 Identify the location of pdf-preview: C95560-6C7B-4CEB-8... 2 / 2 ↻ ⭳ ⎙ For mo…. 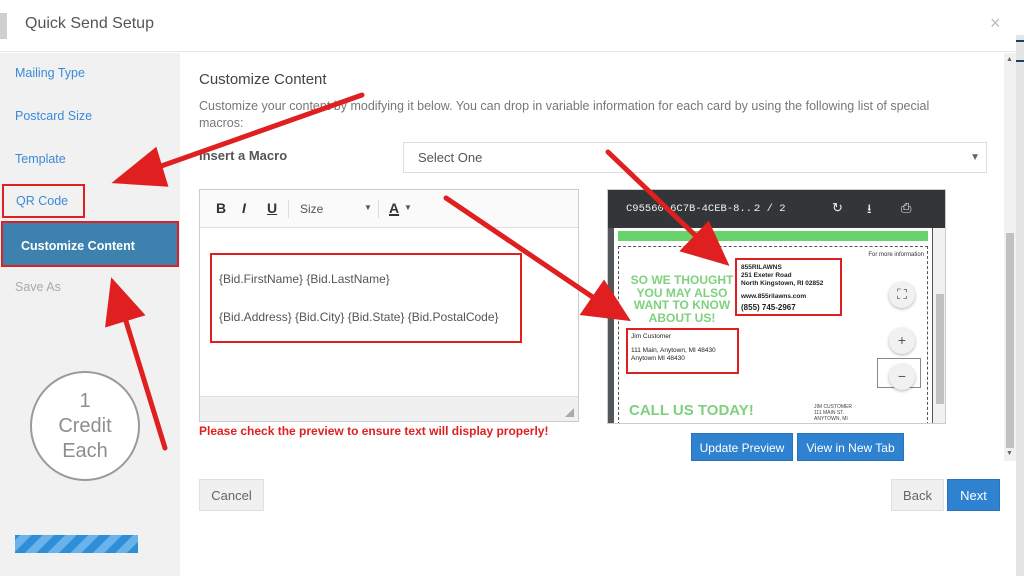
(776, 306).